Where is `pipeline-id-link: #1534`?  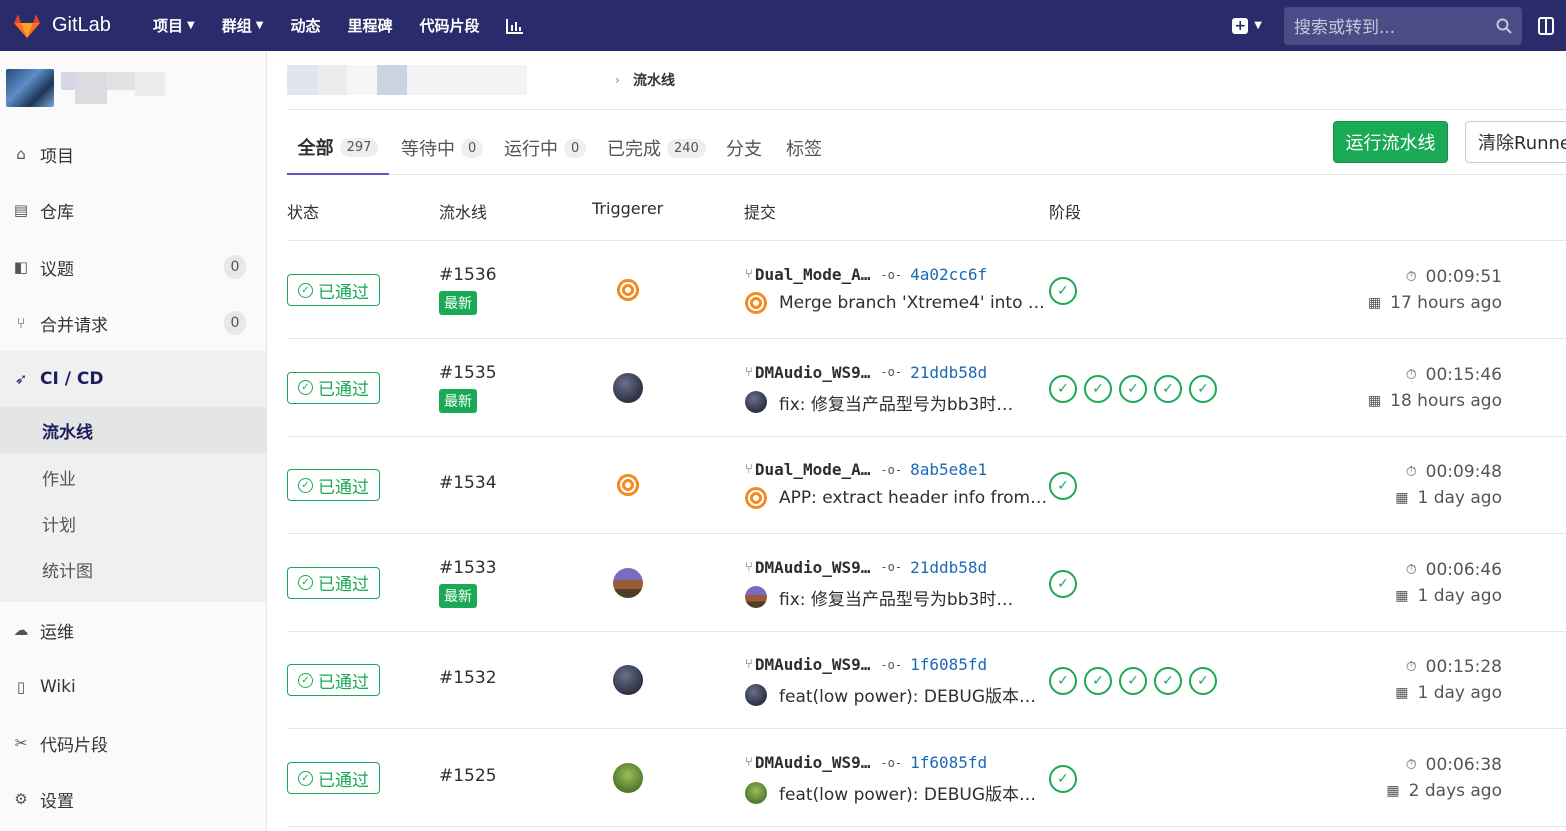
pipeline-id-link: #1534 is located at coordinates (468, 483).